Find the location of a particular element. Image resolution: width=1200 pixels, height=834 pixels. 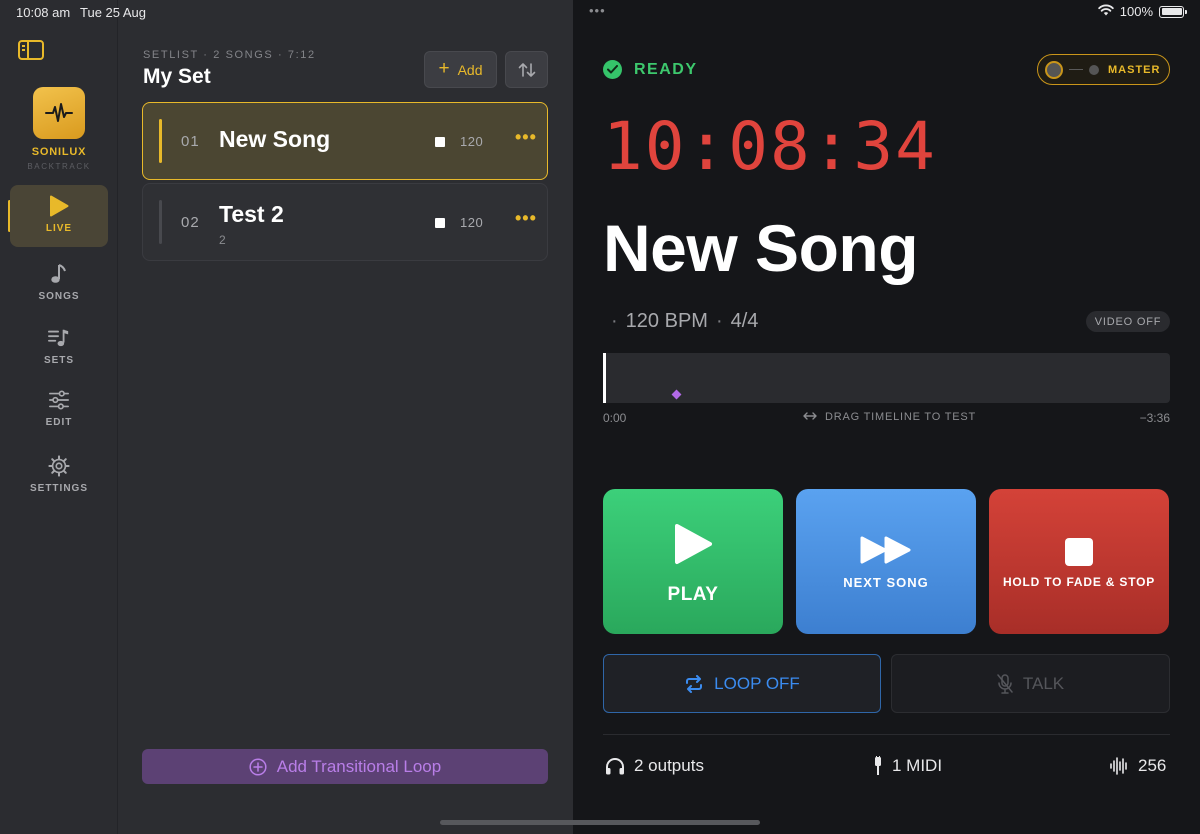

battery-icon is located at coordinates (1173, 11).